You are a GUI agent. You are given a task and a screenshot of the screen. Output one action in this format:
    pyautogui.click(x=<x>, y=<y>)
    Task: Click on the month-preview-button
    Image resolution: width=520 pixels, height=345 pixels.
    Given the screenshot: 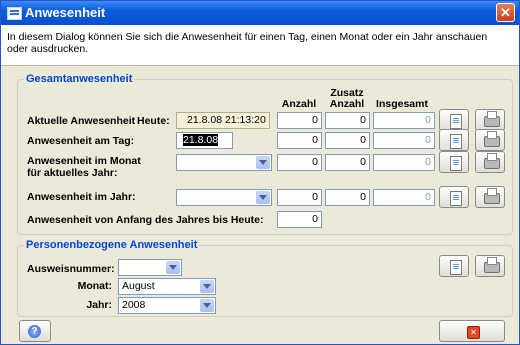 What is the action you would take?
    pyautogui.click(x=454, y=162)
    